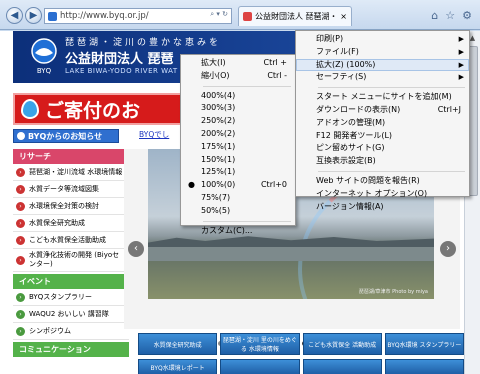 The width and height of the screenshot is (480, 374). I want to click on menu-item-label: F12 開発者ツール(L), so click(354, 135).